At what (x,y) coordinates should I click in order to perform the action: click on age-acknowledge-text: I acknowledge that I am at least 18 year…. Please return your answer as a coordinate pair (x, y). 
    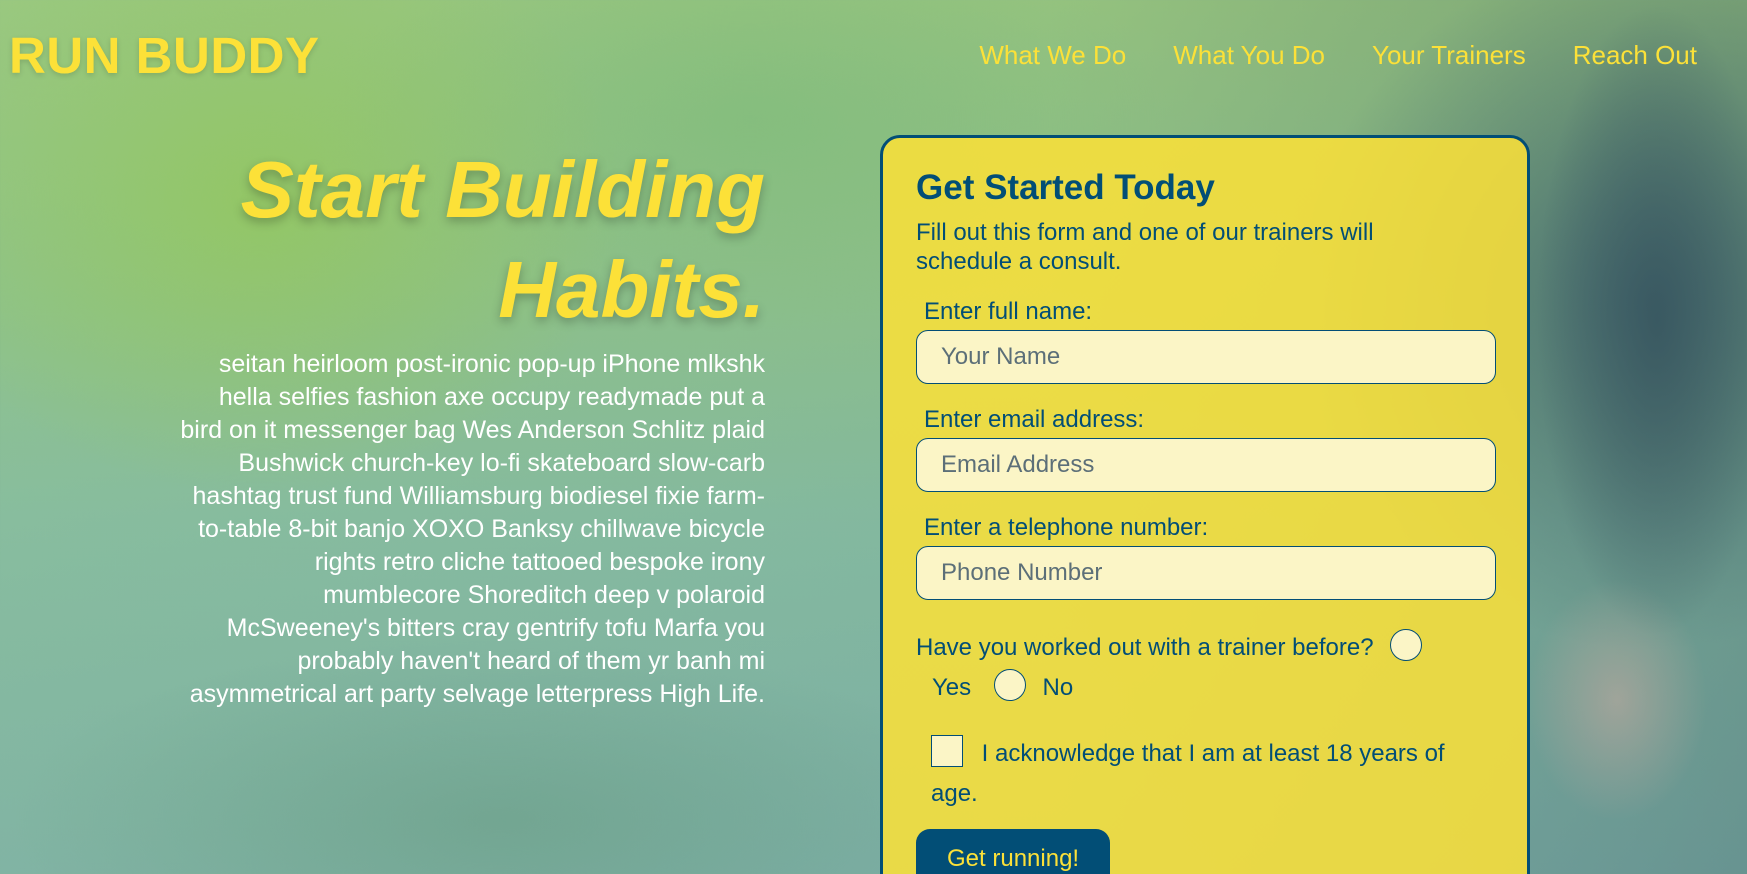
    Looking at the image, I should click on (1188, 773).